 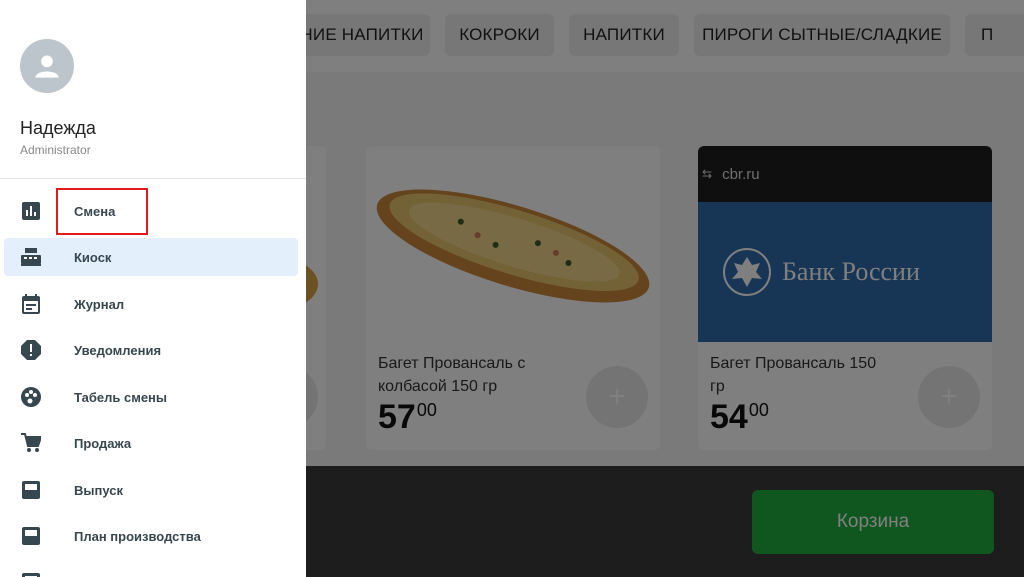 What do you see at coordinates (118, 350) in the screenshot?
I see `menu-item-label: Уведомления` at bounding box center [118, 350].